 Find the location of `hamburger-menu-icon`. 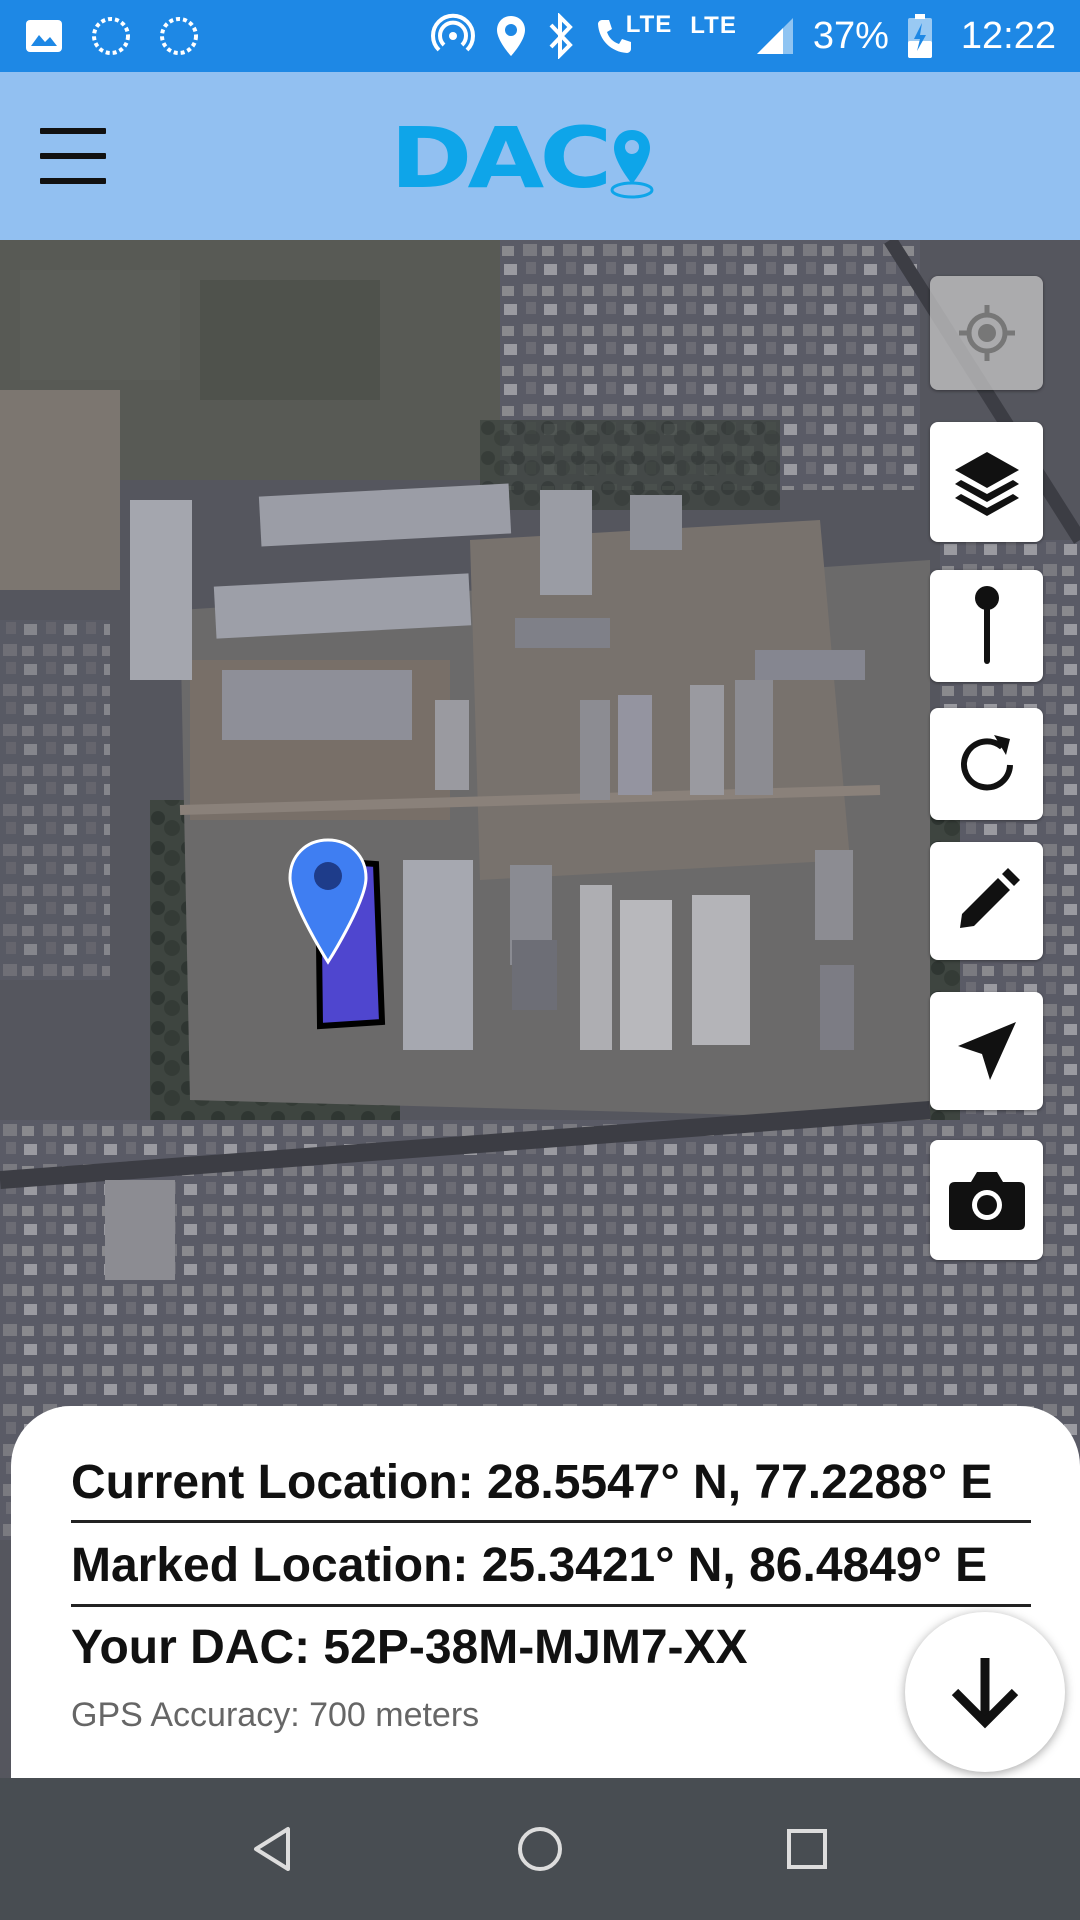

hamburger-menu-icon is located at coordinates (73, 156).